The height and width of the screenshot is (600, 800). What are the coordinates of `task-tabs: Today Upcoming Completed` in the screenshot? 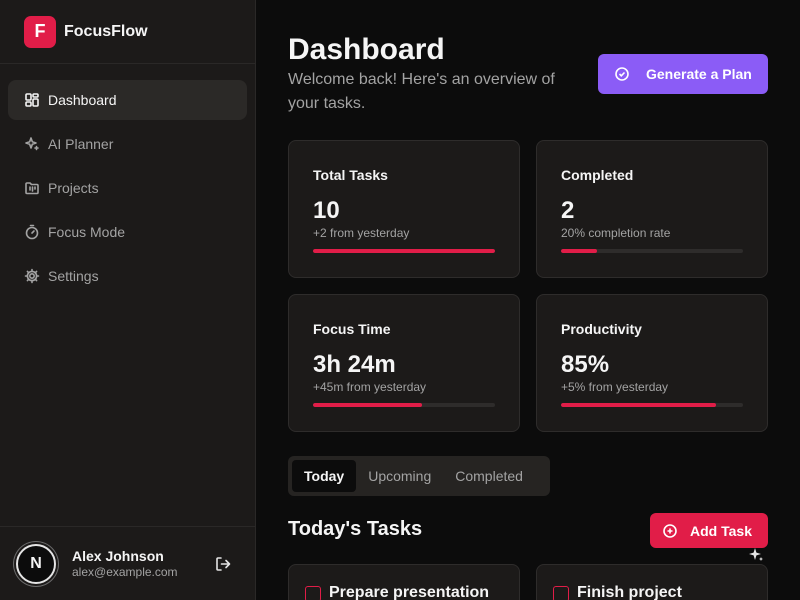 It's located at (419, 476).